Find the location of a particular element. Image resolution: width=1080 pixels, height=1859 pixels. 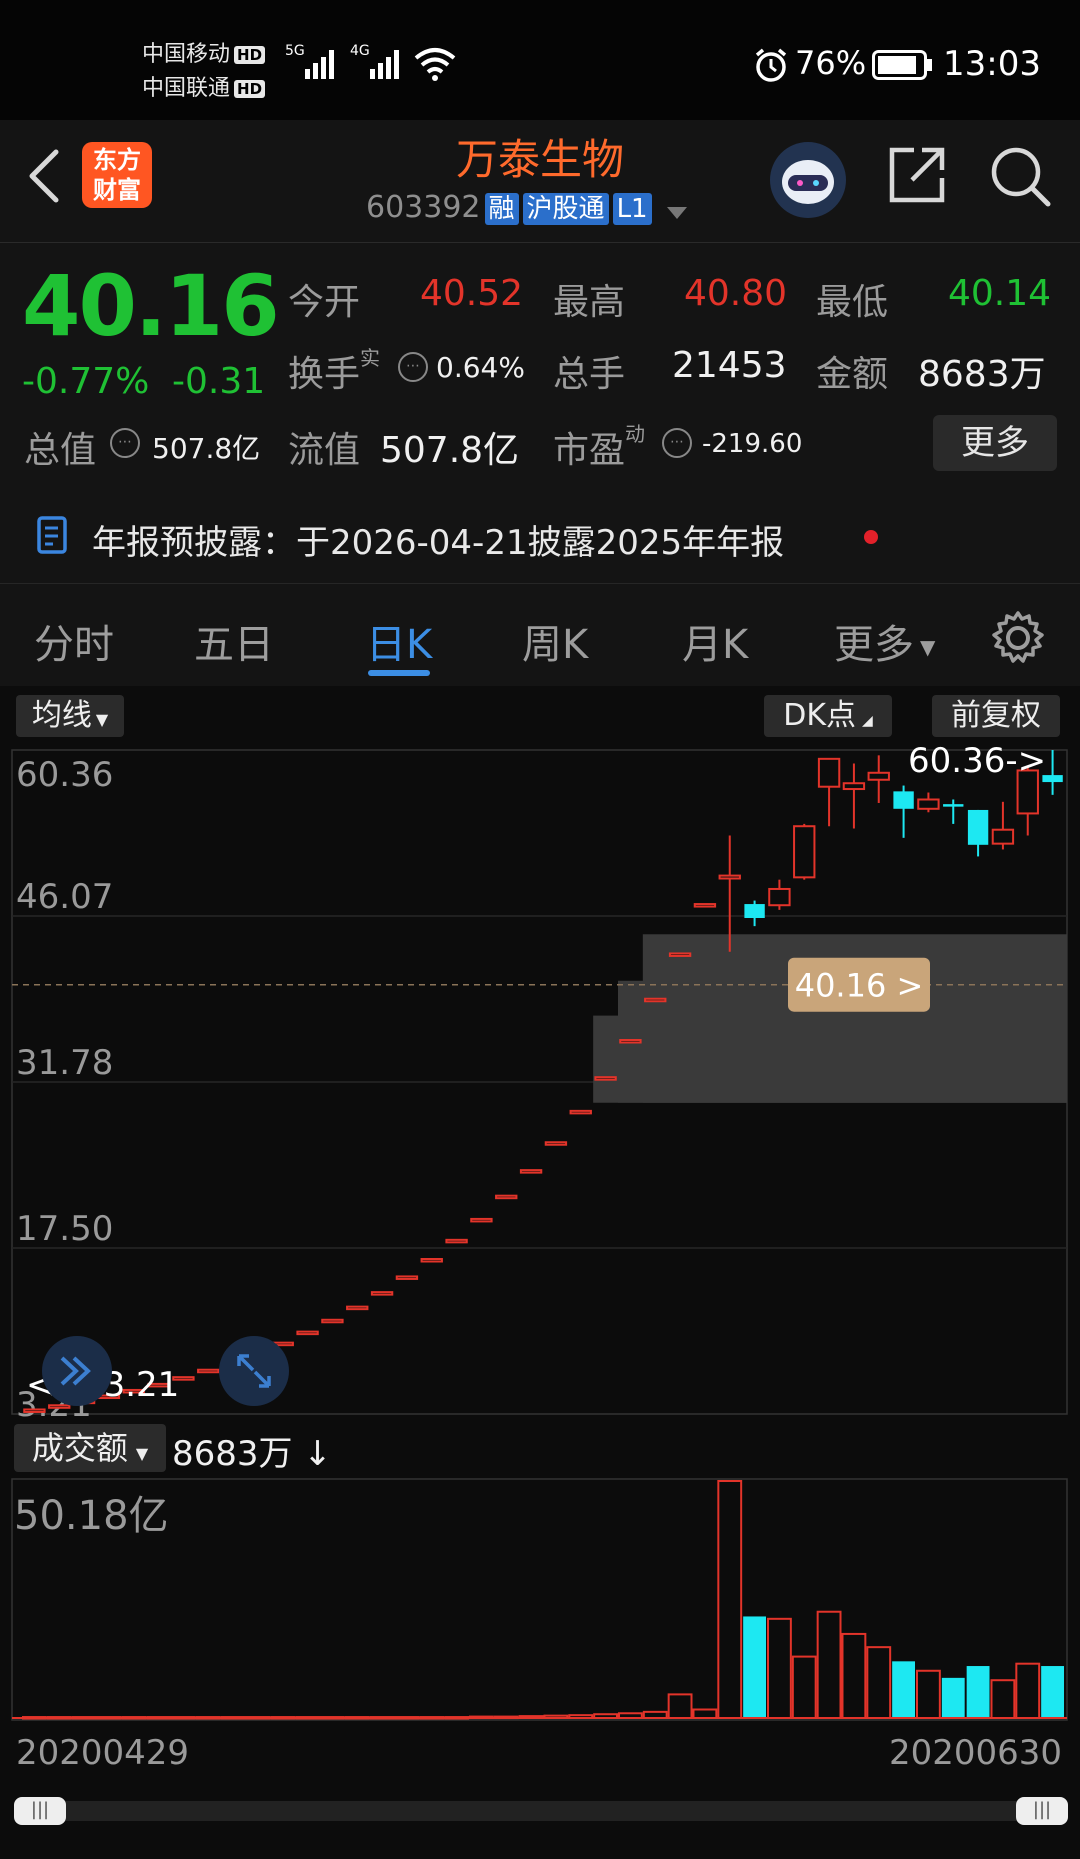

margin-tag: 融 is located at coordinates (501, 209).